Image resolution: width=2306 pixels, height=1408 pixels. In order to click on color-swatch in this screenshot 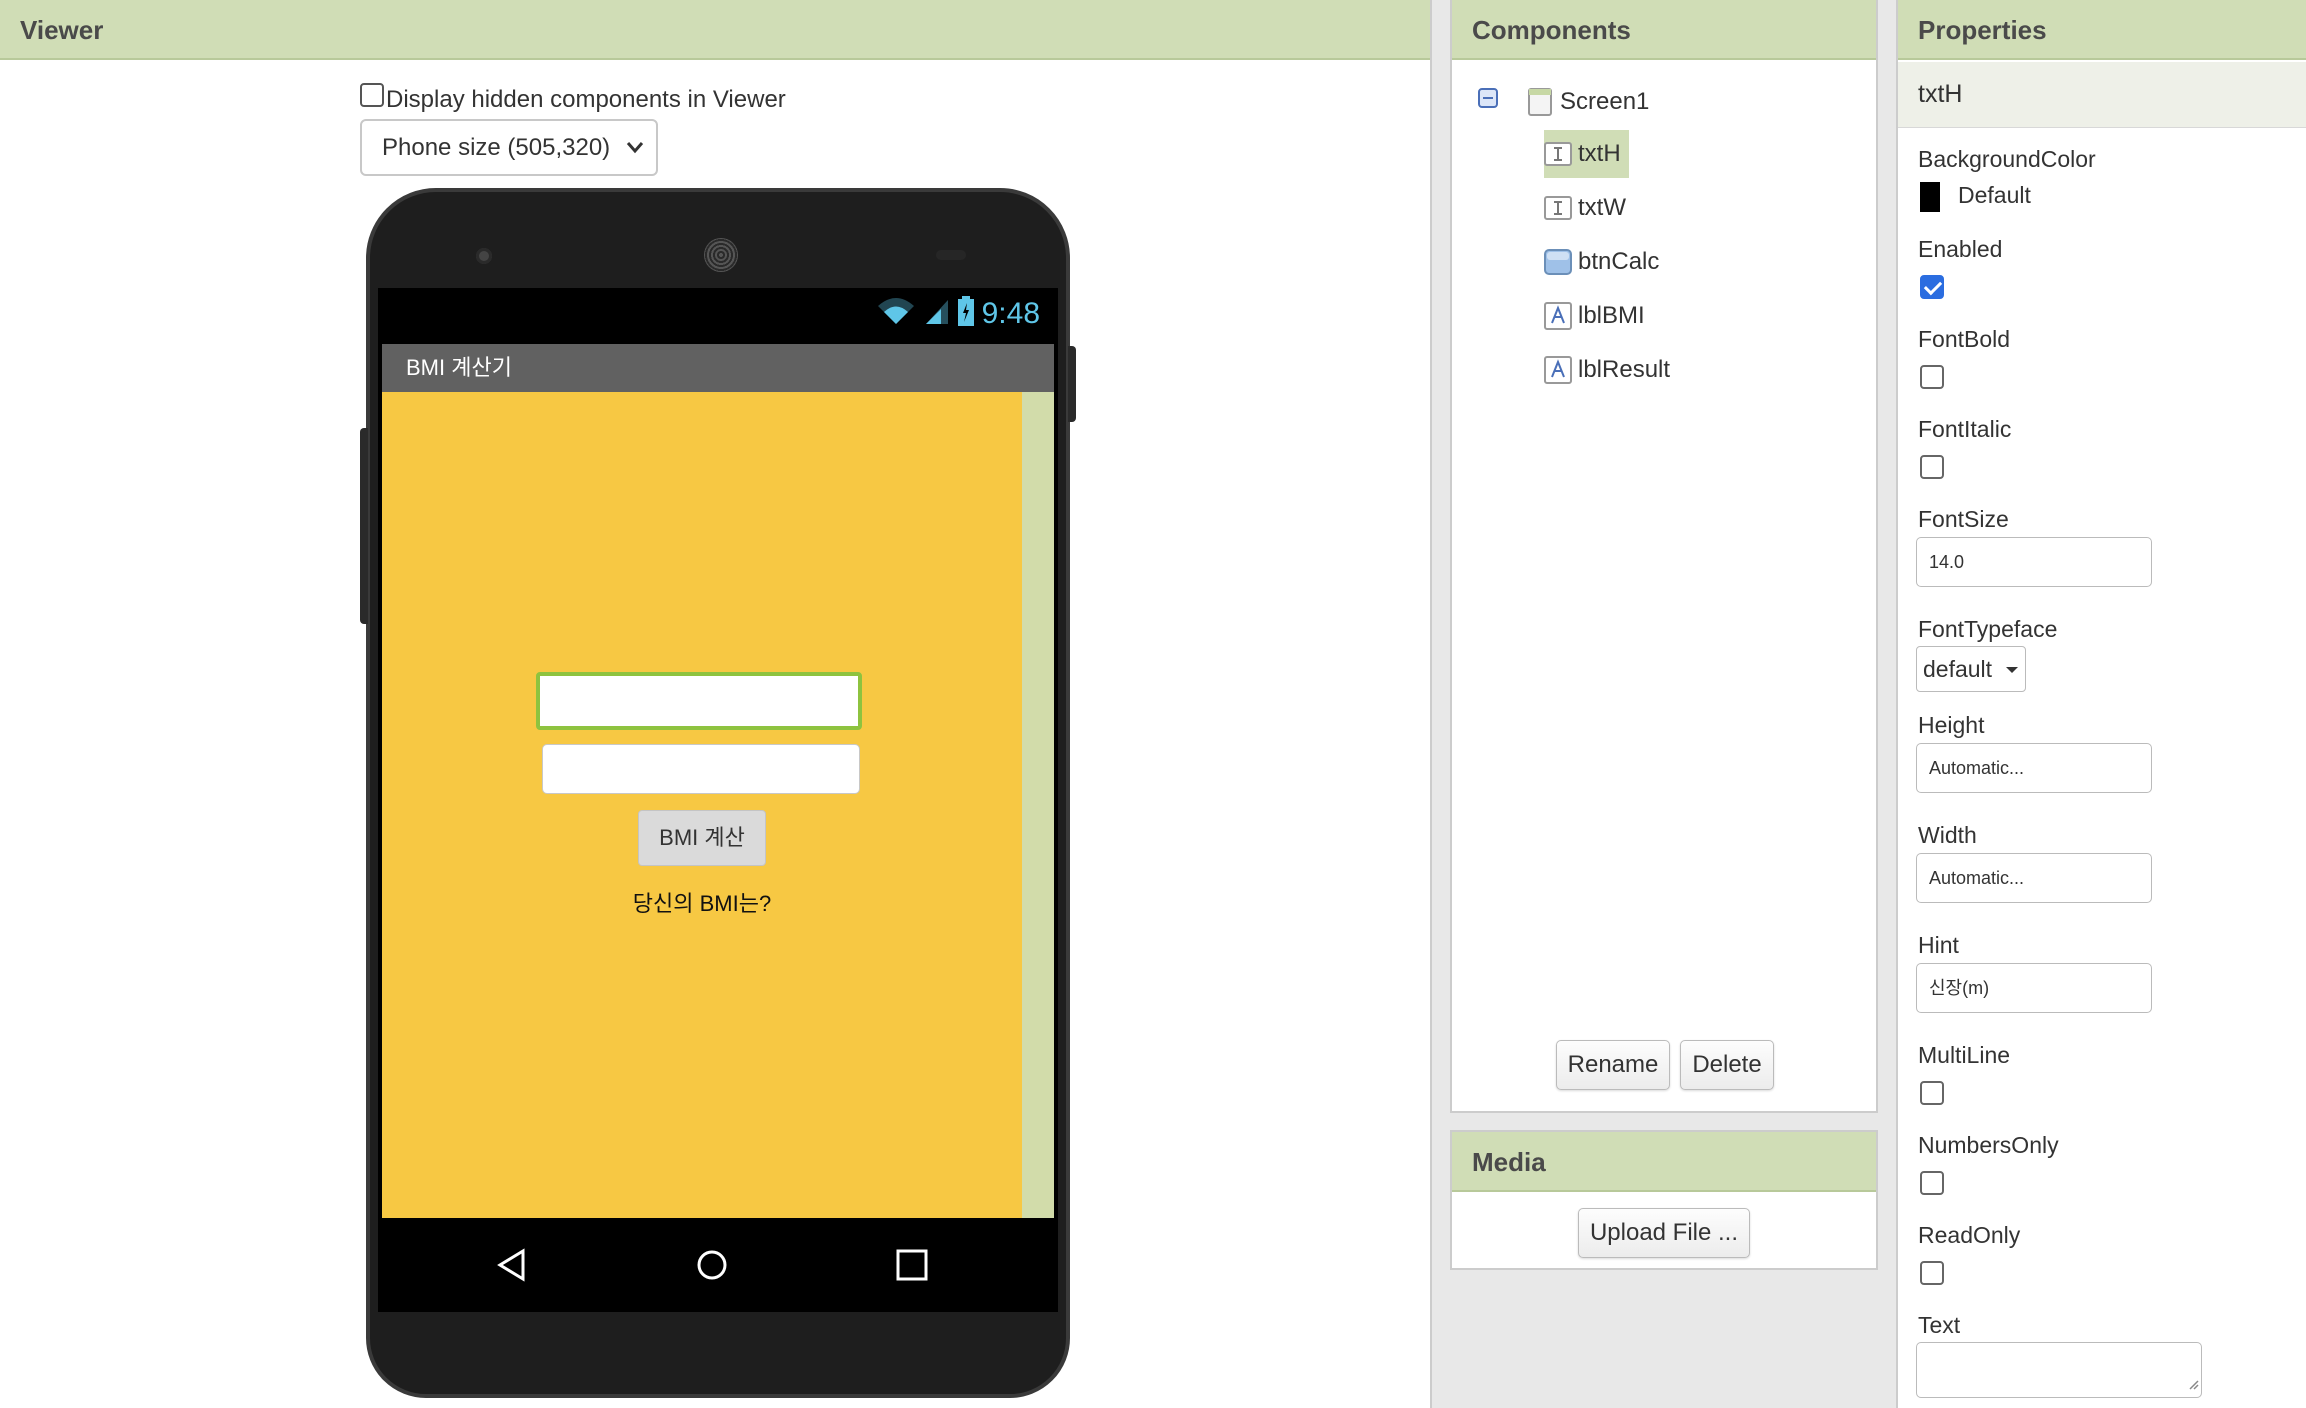, I will do `click(1930, 197)`.